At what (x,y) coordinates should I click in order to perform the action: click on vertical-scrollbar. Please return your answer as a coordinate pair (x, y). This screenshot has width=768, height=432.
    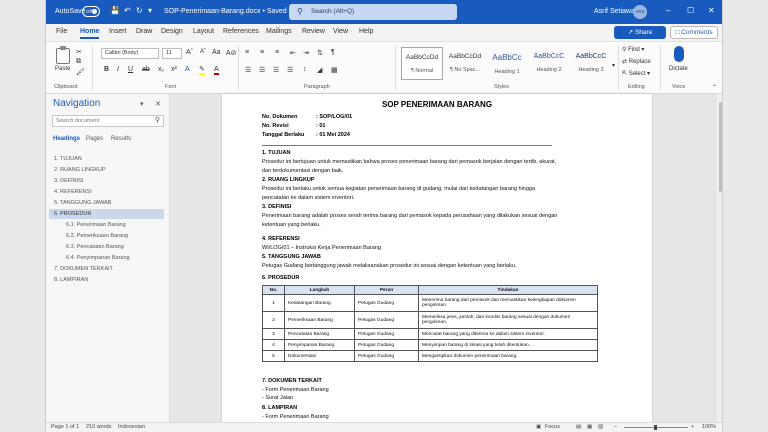
    Looking at the image, I should click on (719, 258).